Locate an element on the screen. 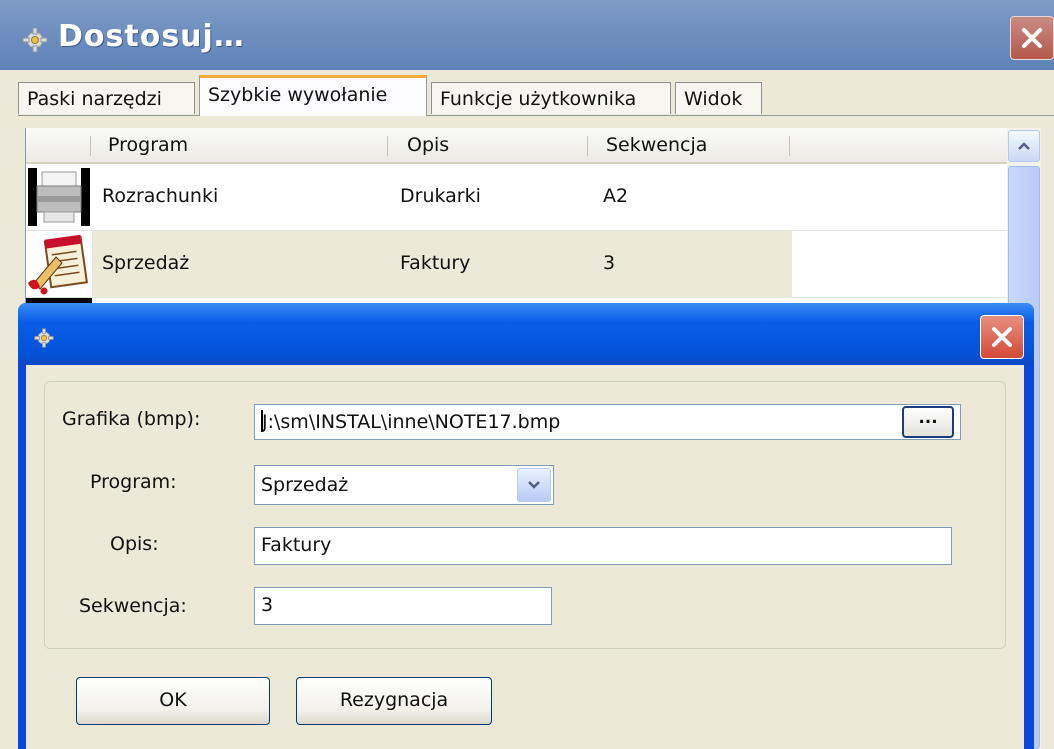  program-select: Sprzedaż is located at coordinates (404, 485).